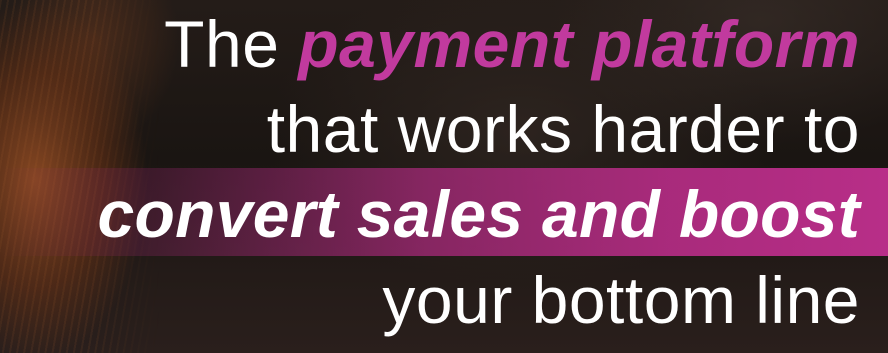 This screenshot has width=888, height=353. I want to click on headline-word-the: The, so click(222, 44).